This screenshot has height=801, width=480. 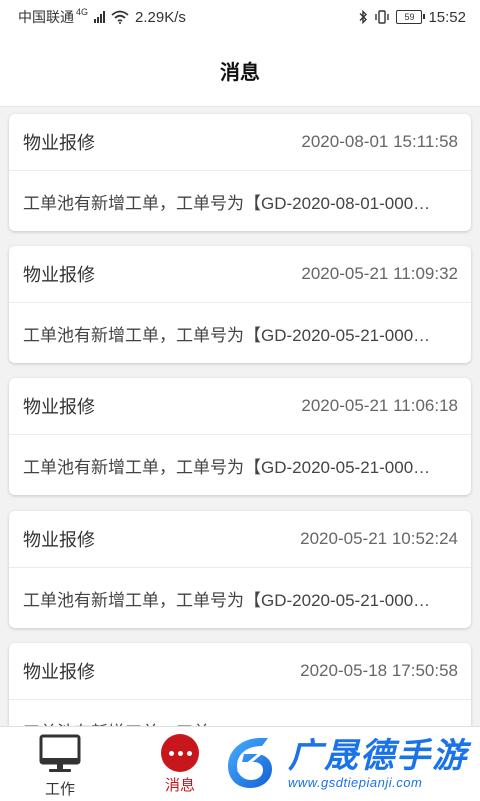 I want to click on message-time: 2020-05-21 11:09:32, so click(x=379, y=273).